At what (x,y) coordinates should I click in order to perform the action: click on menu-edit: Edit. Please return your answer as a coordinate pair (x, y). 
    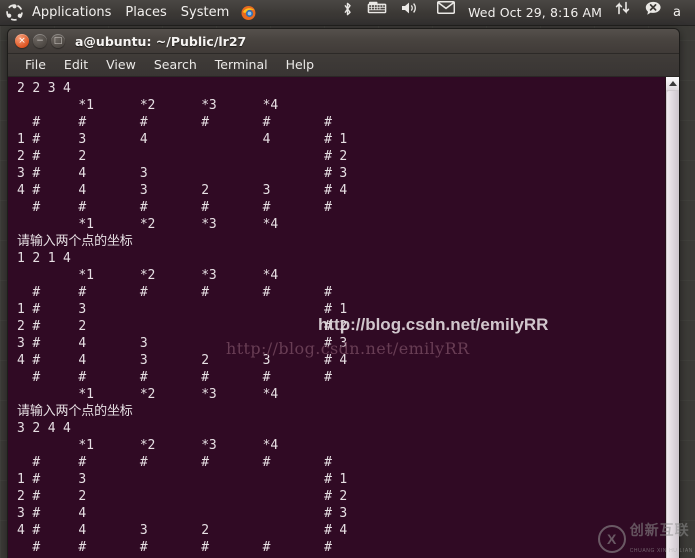
    Looking at the image, I should click on (76, 65).